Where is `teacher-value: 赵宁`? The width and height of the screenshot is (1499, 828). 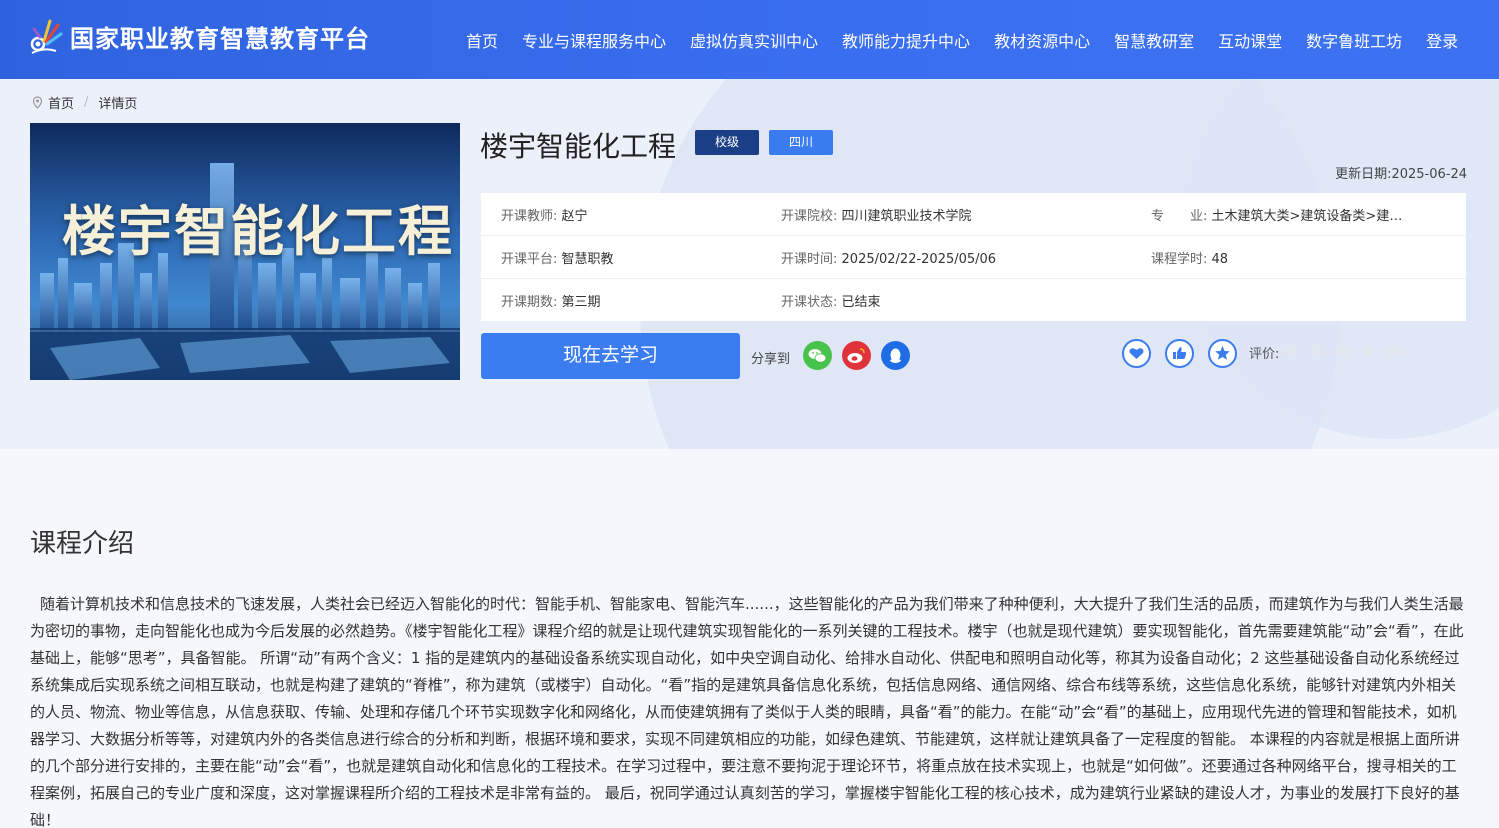 teacher-value: 赵宁 is located at coordinates (574, 216).